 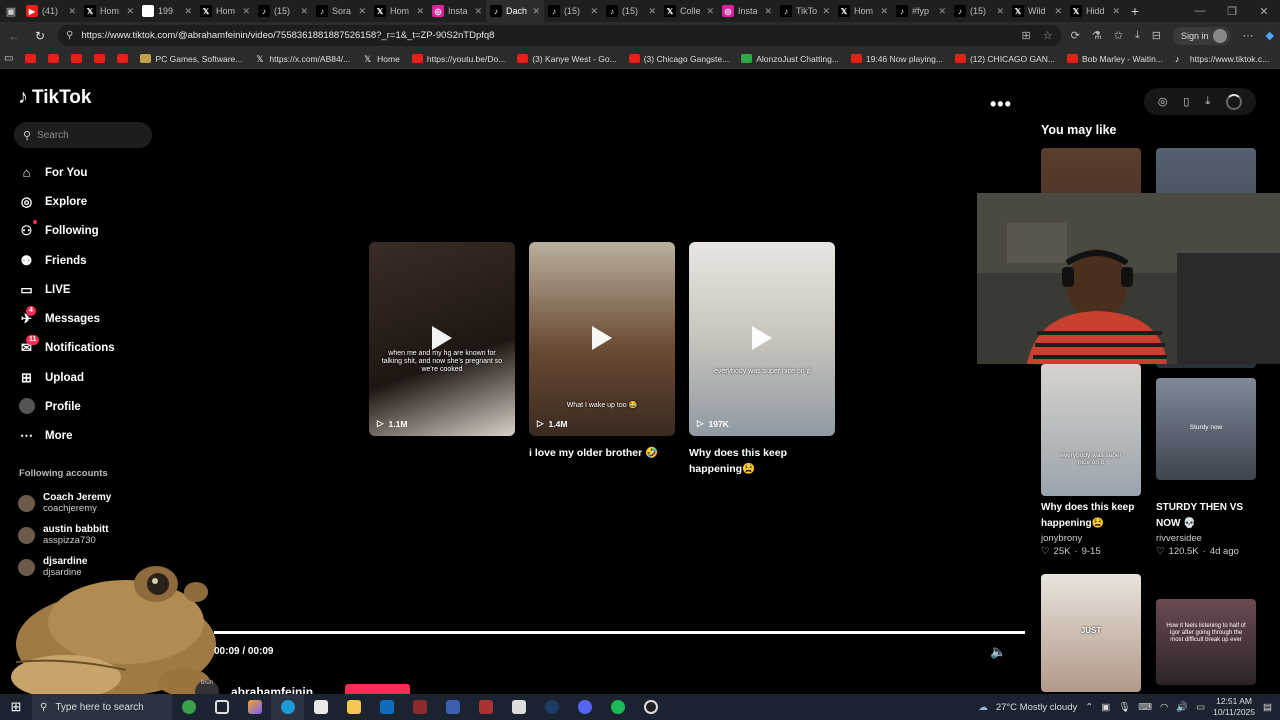 What do you see at coordinates (1124, 707) in the screenshot?
I see `mic-icon: 🎙` at bounding box center [1124, 707].